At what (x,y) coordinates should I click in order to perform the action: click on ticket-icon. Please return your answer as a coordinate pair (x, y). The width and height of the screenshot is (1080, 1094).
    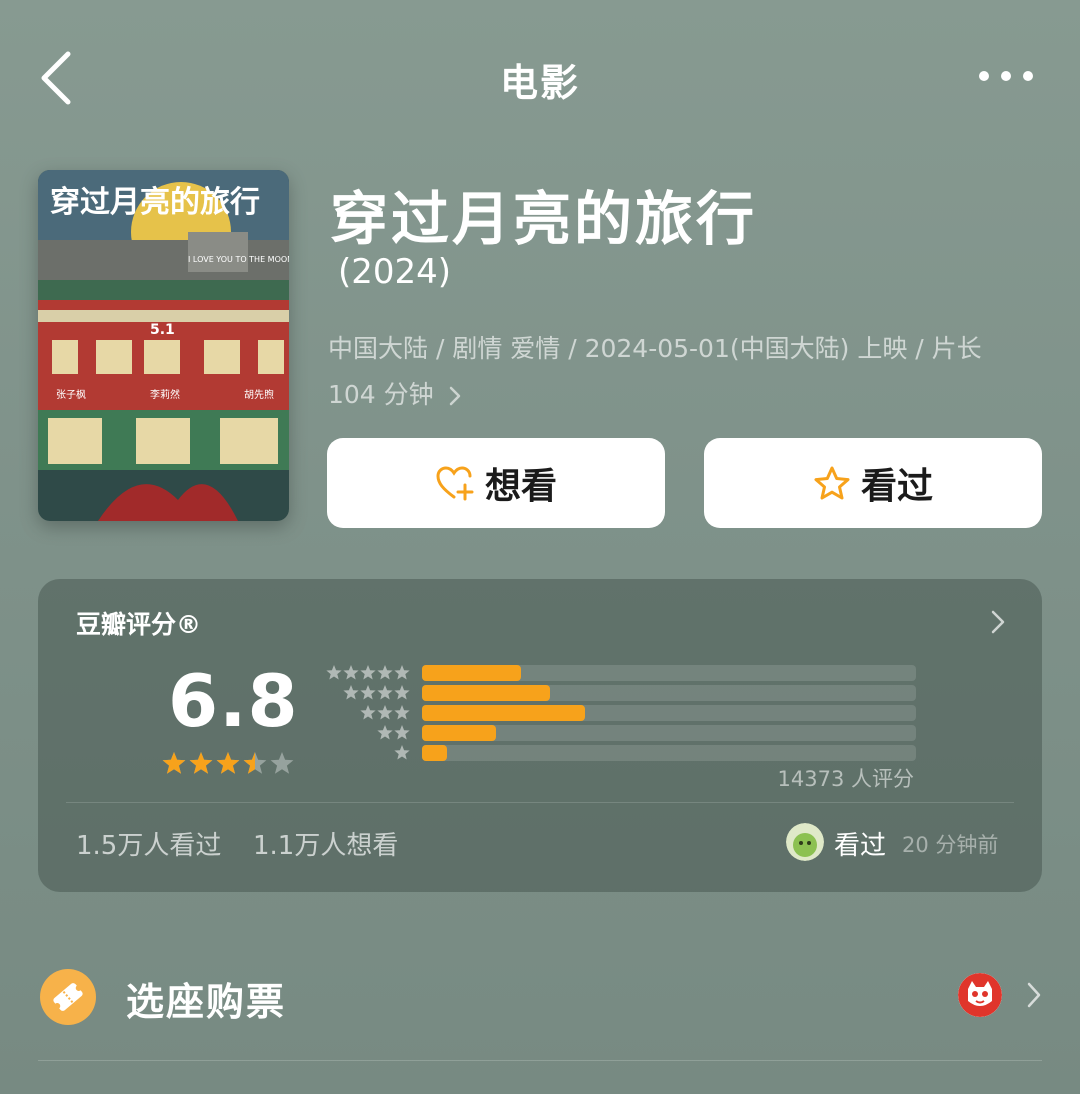
    Looking at the image, I should click on (68, 997).